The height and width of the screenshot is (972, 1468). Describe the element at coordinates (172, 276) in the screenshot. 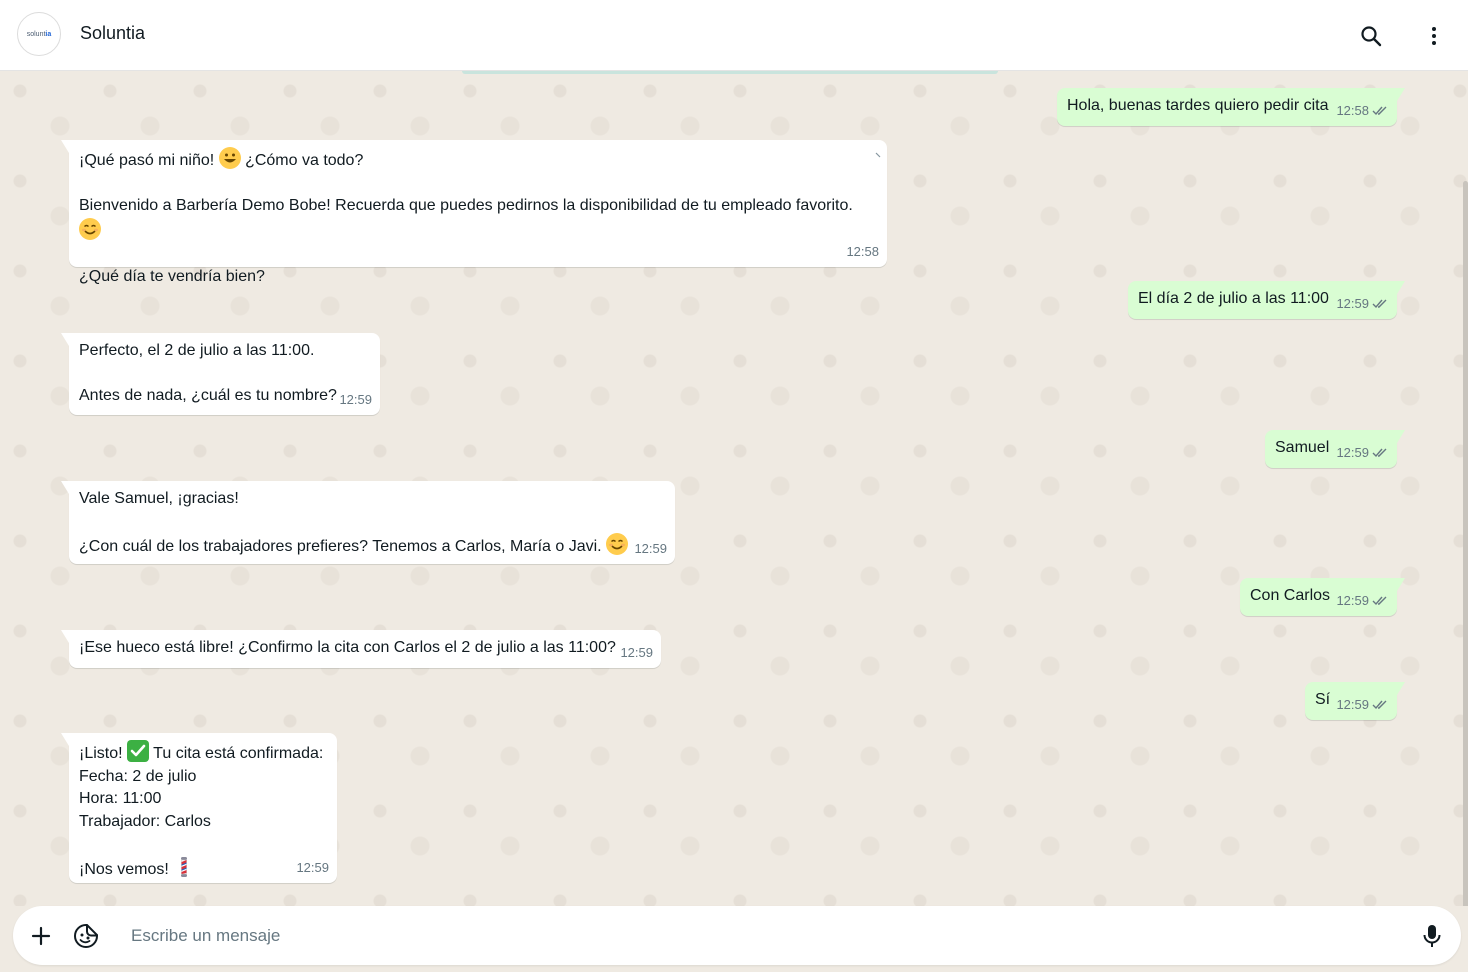

I see `message-text: ¿Qué día te vendría bien?` at that location.